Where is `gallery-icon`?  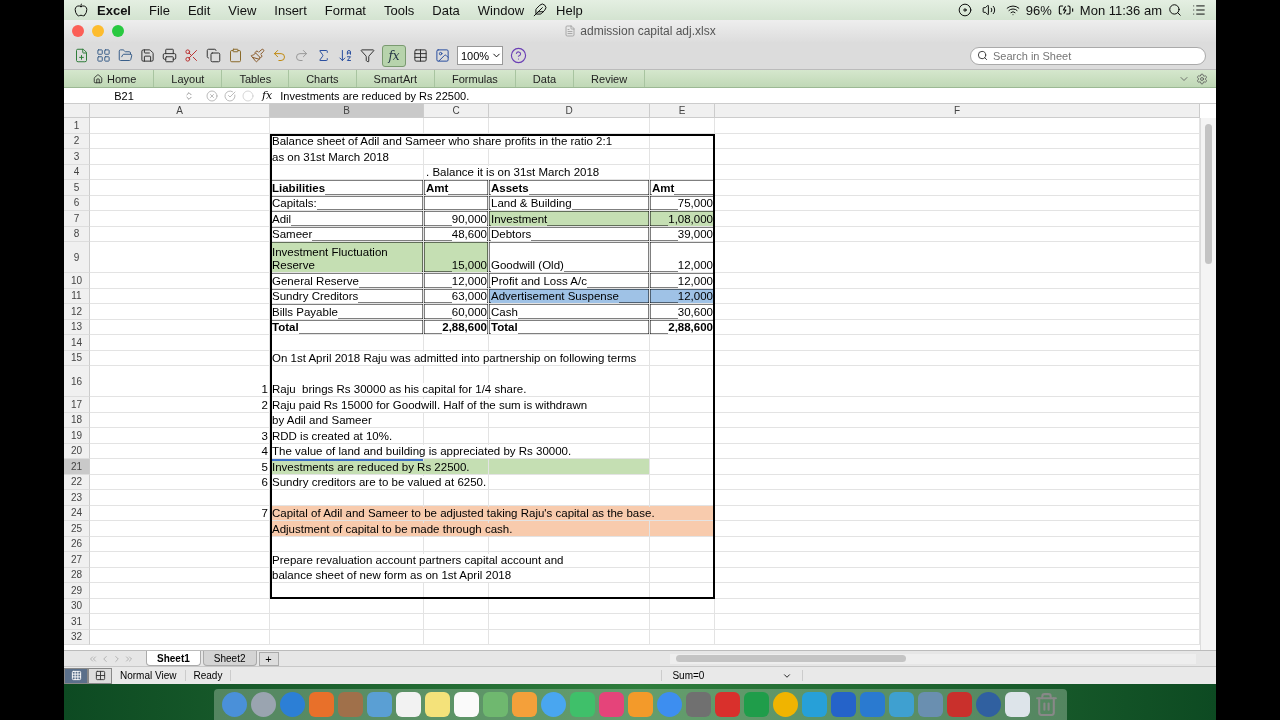
gallery-icon is located at coordinates (103, 55).